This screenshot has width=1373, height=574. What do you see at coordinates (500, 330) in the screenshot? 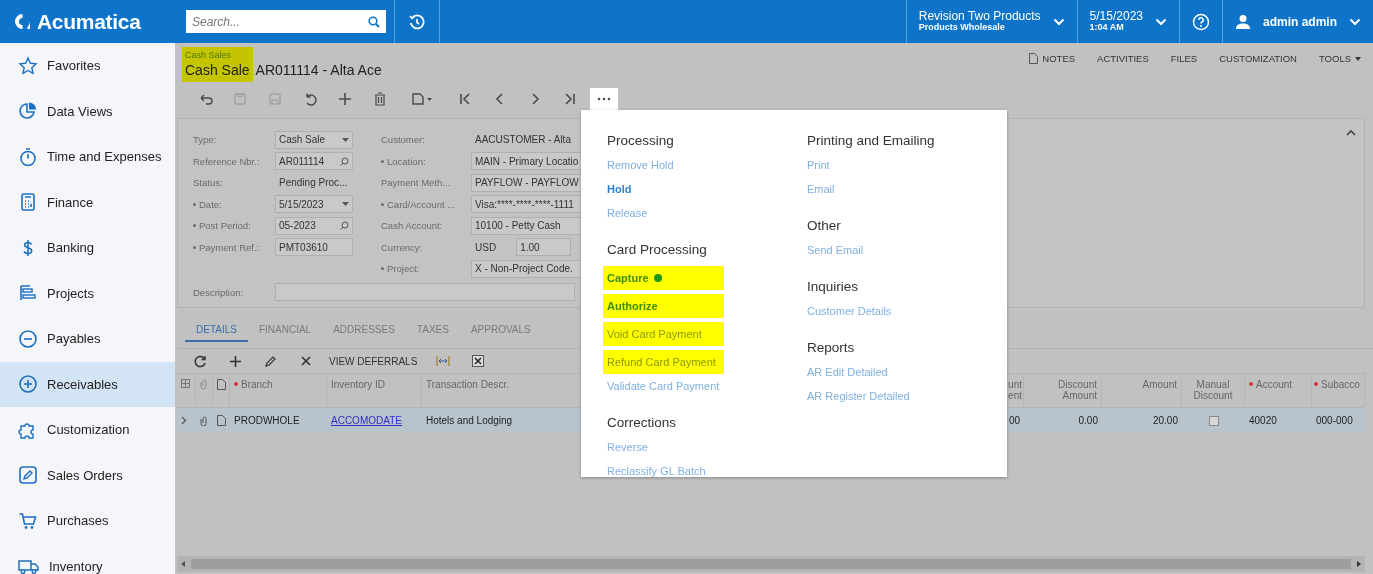
I see `tab: APPROVALS` at bounding box center [500, 330].